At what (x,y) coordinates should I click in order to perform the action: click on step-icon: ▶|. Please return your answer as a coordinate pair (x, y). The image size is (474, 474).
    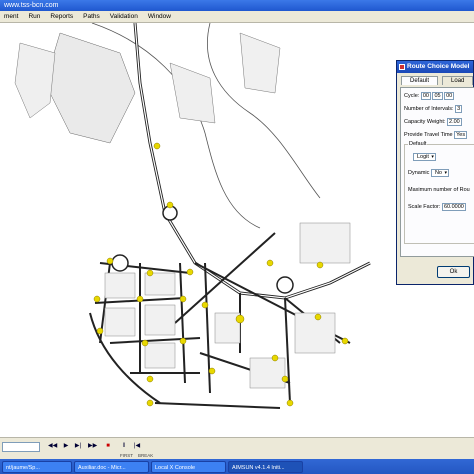
    Looking at the image, I should click on (78, 446).